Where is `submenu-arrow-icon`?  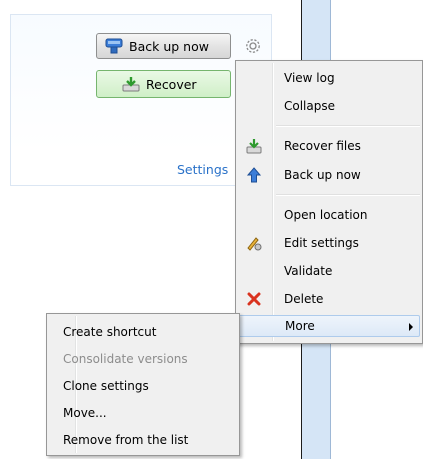 submenu-arrow-icon is located at coordinates (411, 327).